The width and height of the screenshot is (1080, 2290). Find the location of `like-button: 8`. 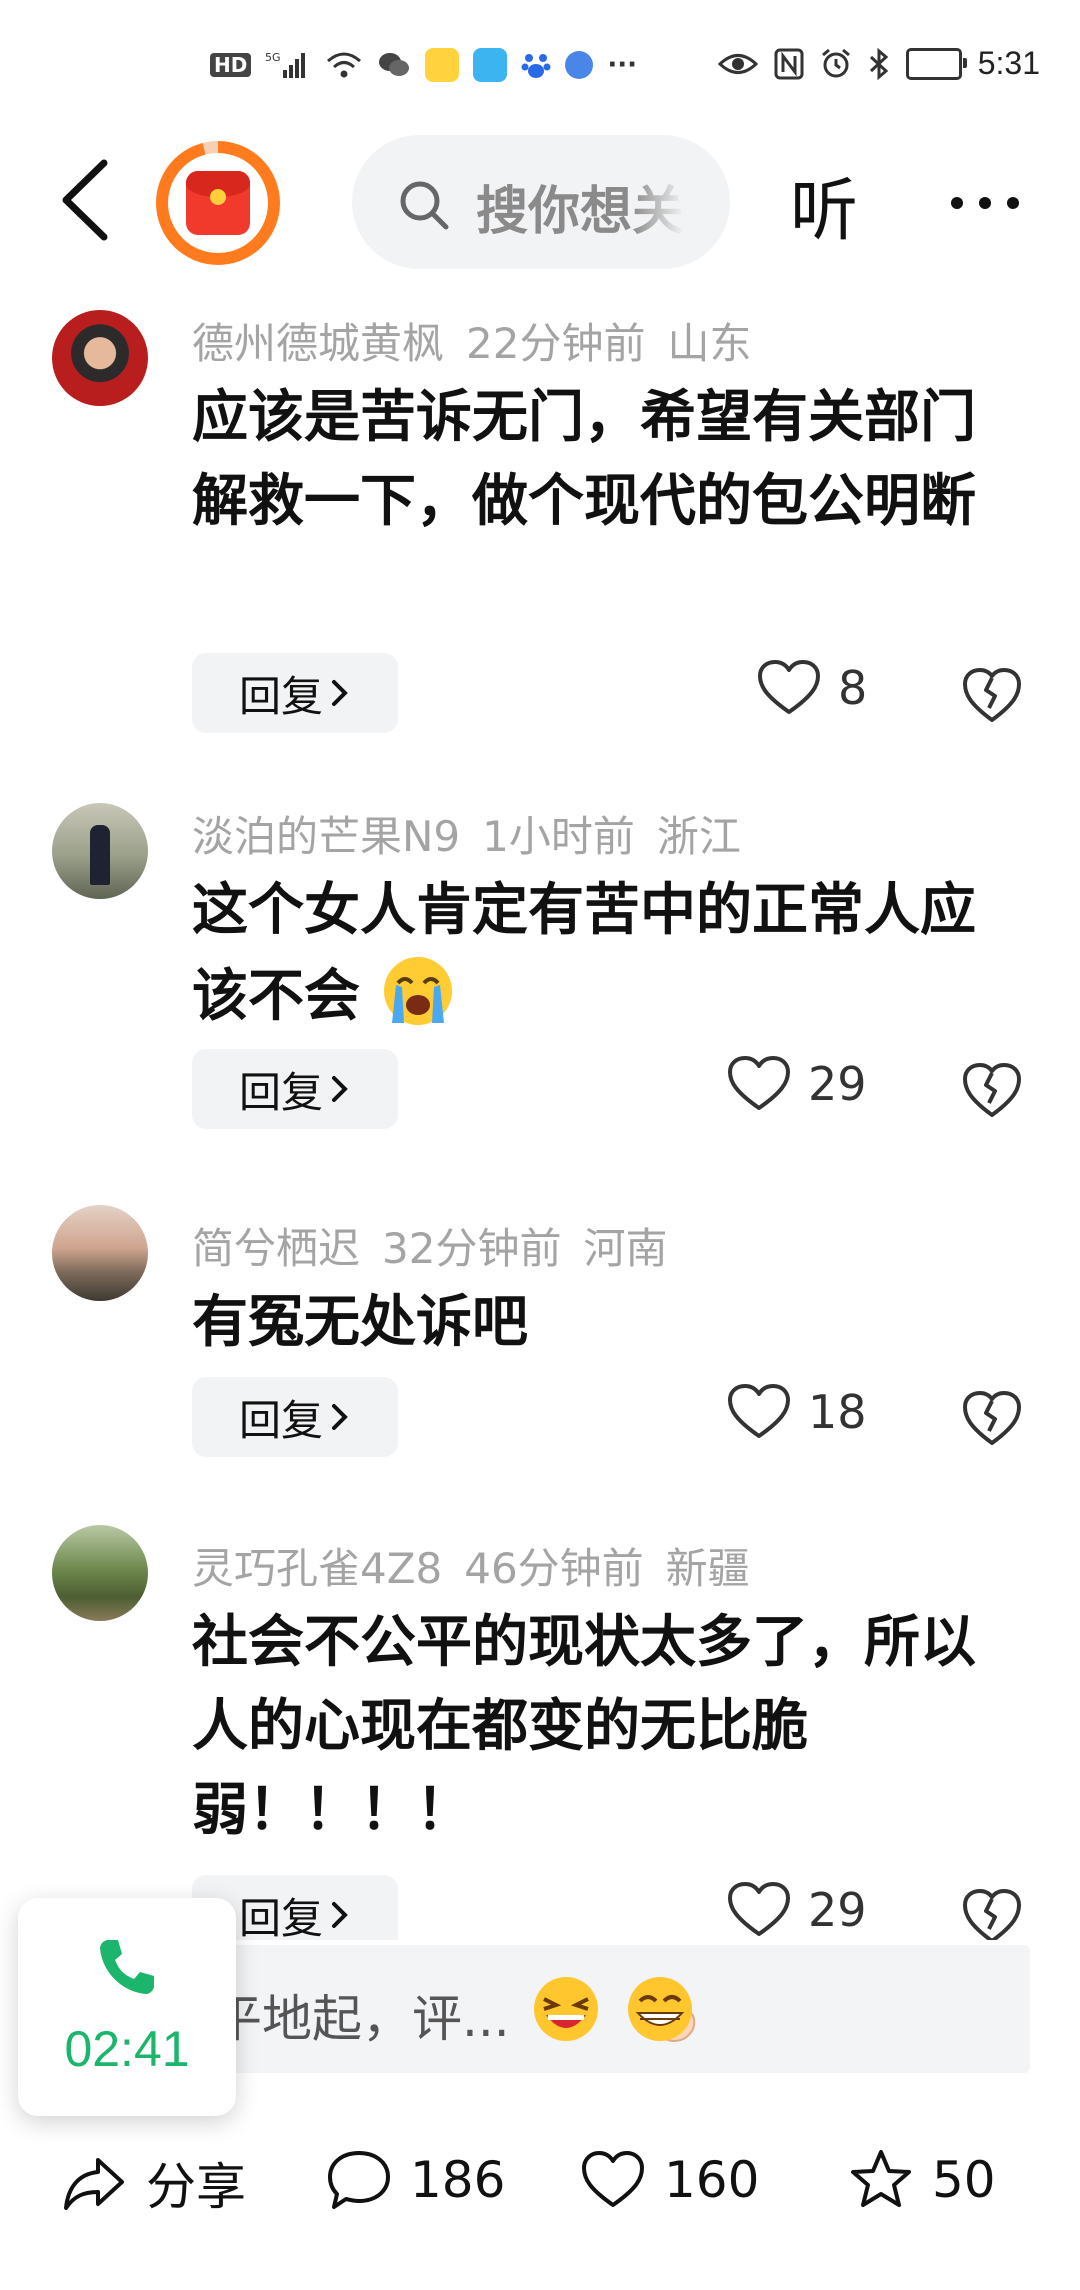

like-button: 8 is located at coordinates (812, 688).